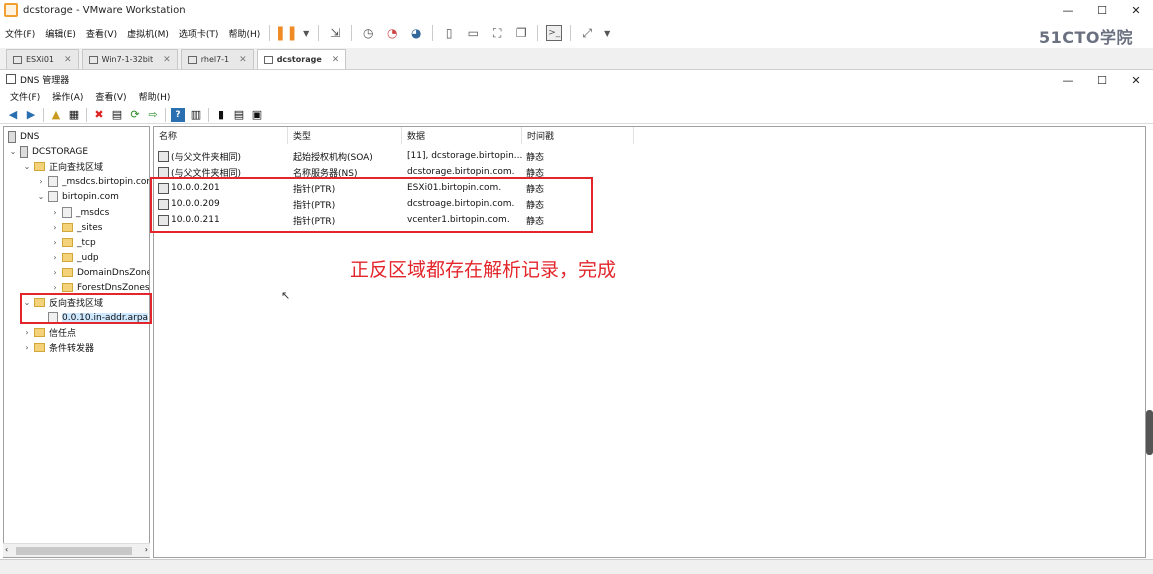  I want to click on dns-maximize-button: ☐, so click(1102, 80).